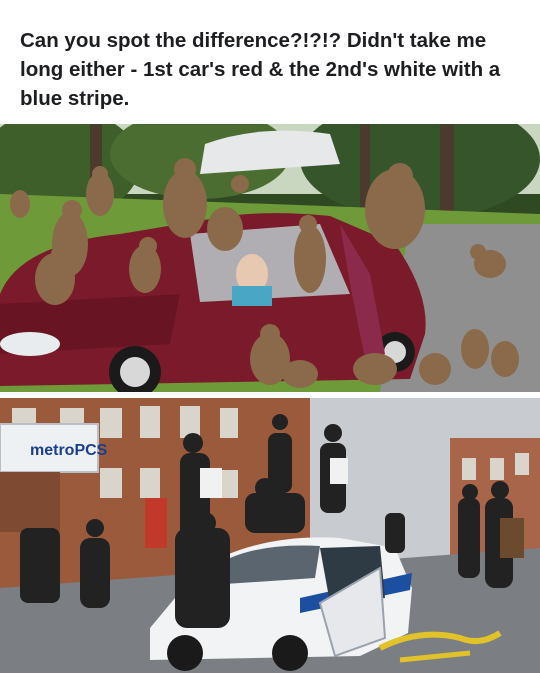  I want to click on store-sign: metroPCS, so click(69, 450).